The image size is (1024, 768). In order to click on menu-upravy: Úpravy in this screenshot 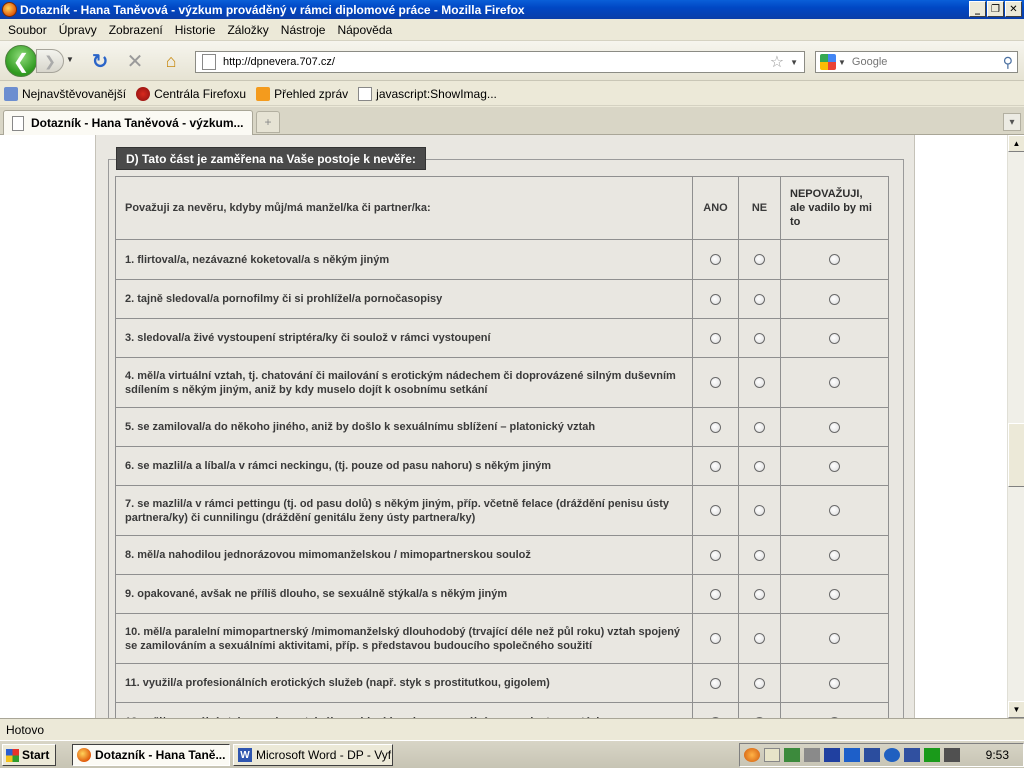, I will do `click(78, 30)`.